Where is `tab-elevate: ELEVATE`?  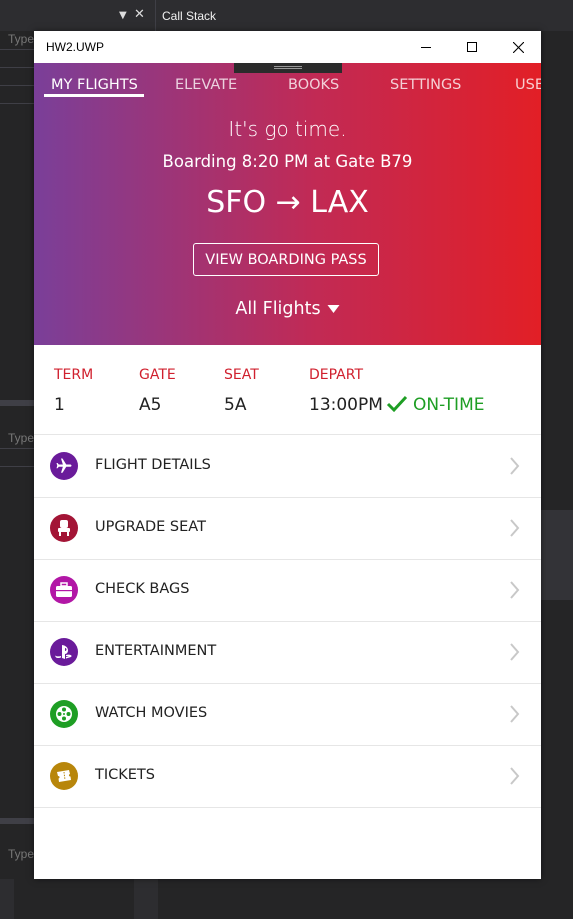 tab-elevate: ELEVATE is located at coordinates (206, 85).